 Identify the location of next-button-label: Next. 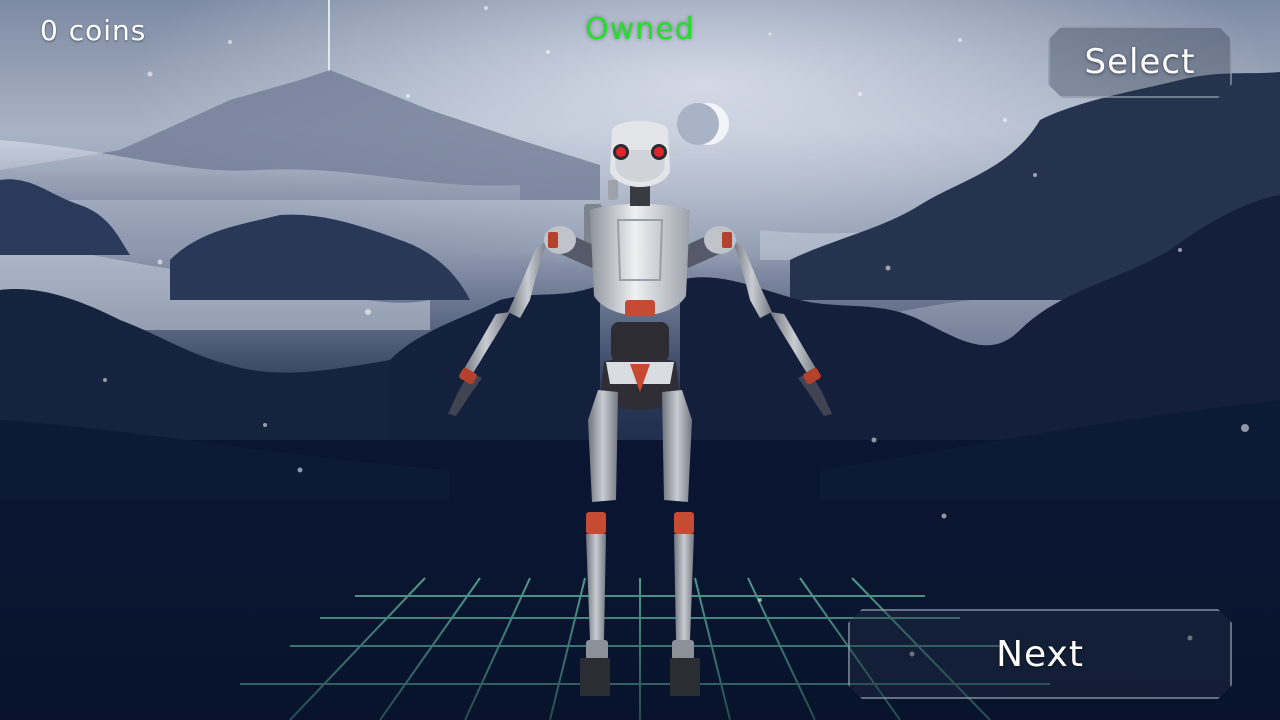
(1040, 654).